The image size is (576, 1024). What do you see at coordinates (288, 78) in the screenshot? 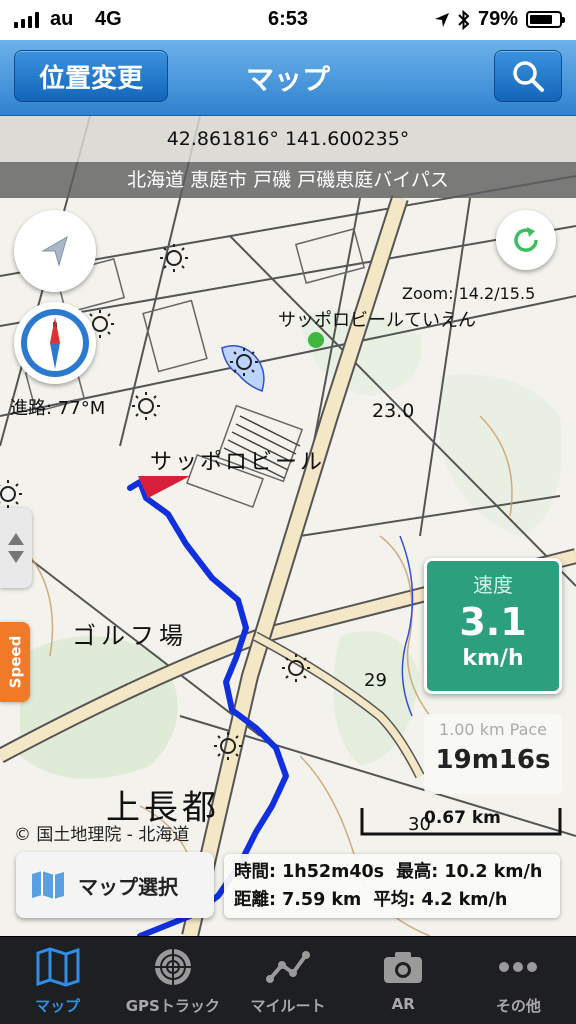
I see `nav-bar: 位置変更 マップ` at bounding box center [288, 78].